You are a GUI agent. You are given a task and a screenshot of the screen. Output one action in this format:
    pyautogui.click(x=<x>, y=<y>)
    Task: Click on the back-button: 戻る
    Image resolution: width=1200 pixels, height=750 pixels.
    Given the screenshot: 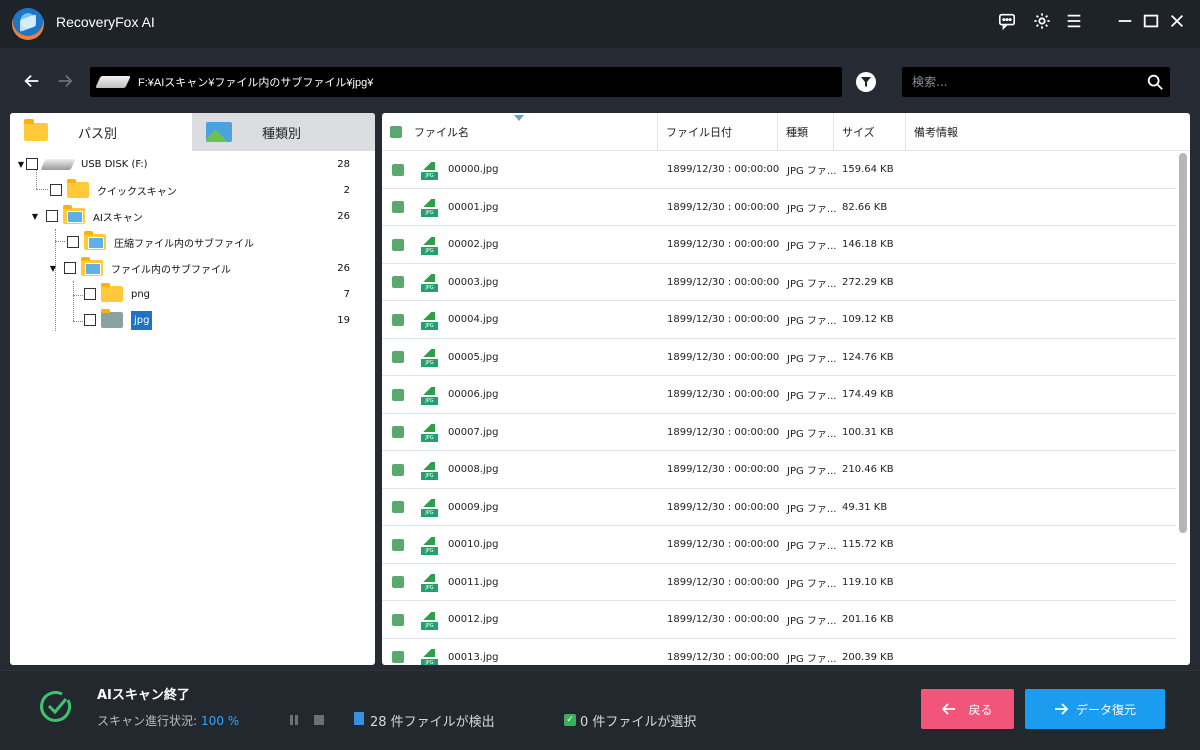 What is the action you would take?
    pyautogui.click(x=967, y=709)
    